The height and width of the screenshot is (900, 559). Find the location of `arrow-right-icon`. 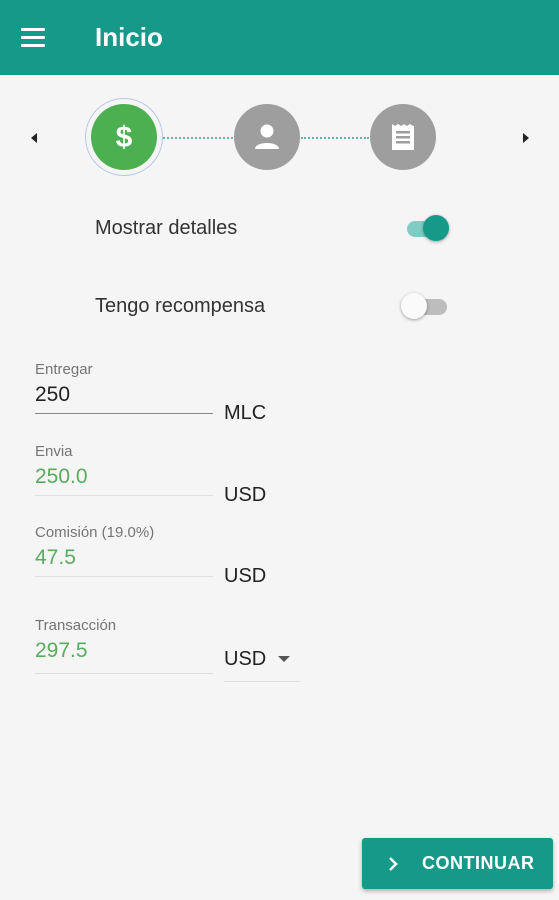

arrow-right-icon is located at coordinates (526, 138).